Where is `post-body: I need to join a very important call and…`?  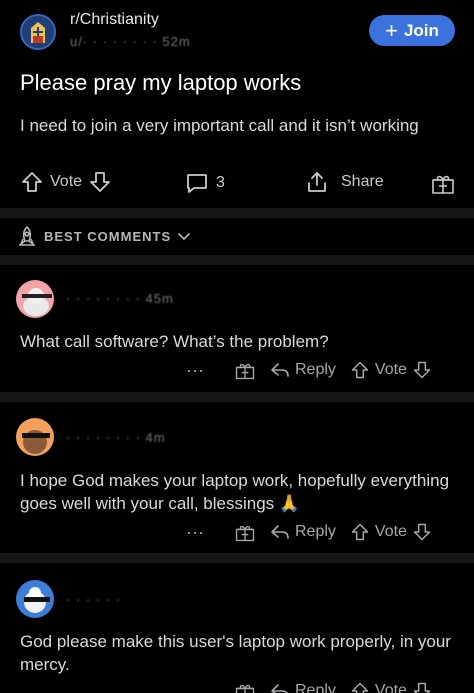
post-body: I need to join a very important call and… is located at coordinates (219, 125).